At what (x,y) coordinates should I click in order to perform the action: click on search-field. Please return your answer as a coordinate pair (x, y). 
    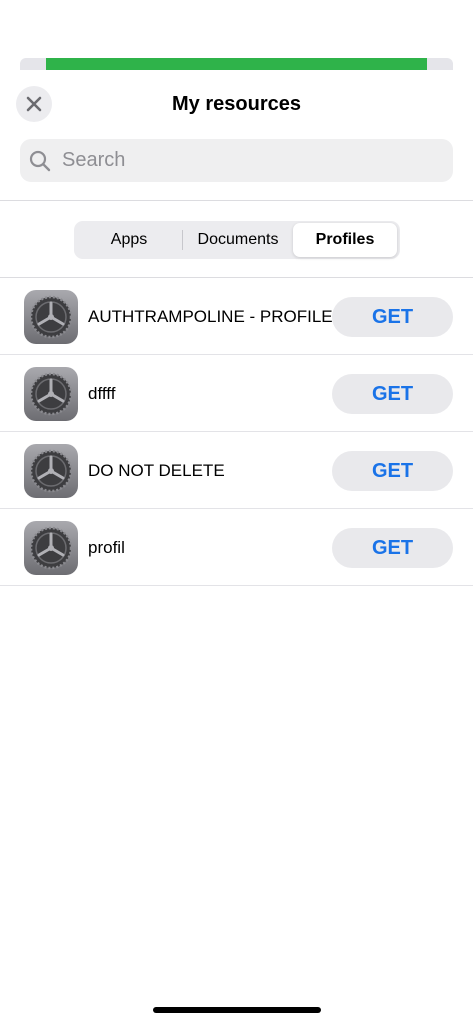
    Looking at the image, I should click on (236, 160).